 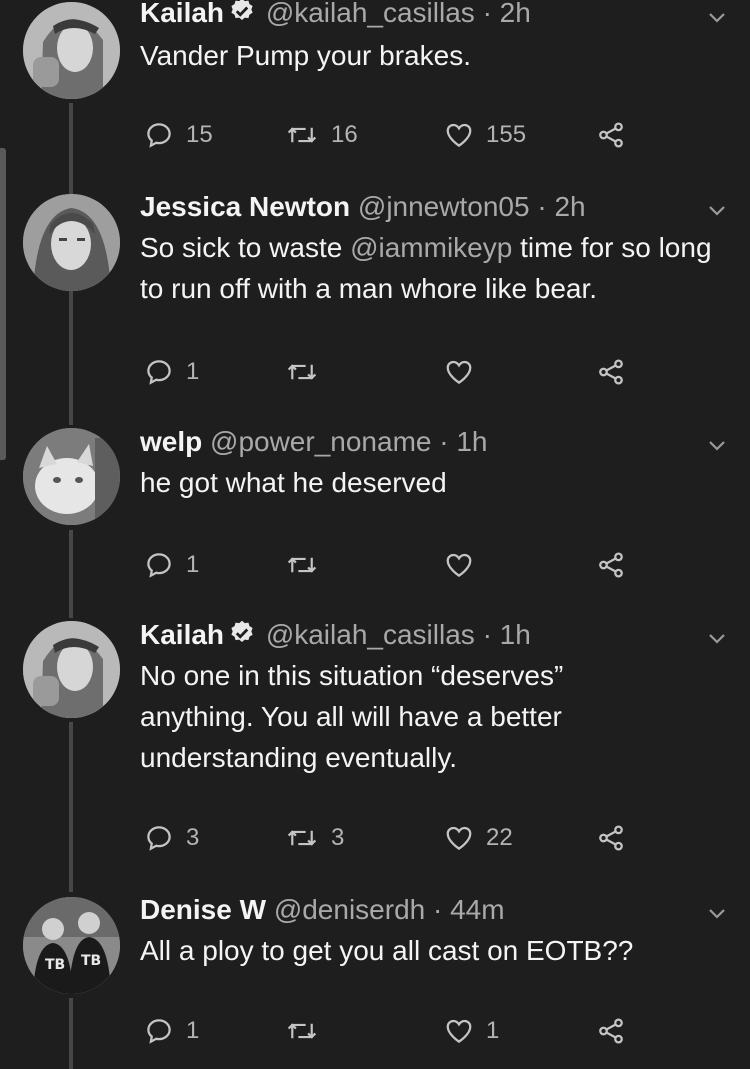 I want to click on tweet-header: Jessica Newton @jnnewton05 · 2h, so click(x=363, y=207).